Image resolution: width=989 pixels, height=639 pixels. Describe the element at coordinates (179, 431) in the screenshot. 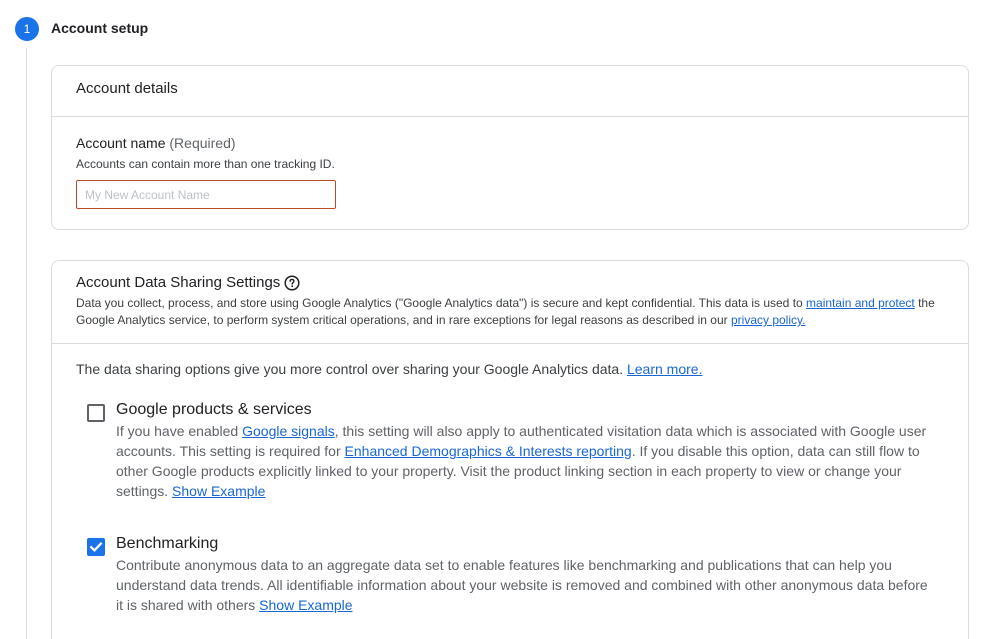

I see `google-products-desc-1: If you have enabled` at that location.